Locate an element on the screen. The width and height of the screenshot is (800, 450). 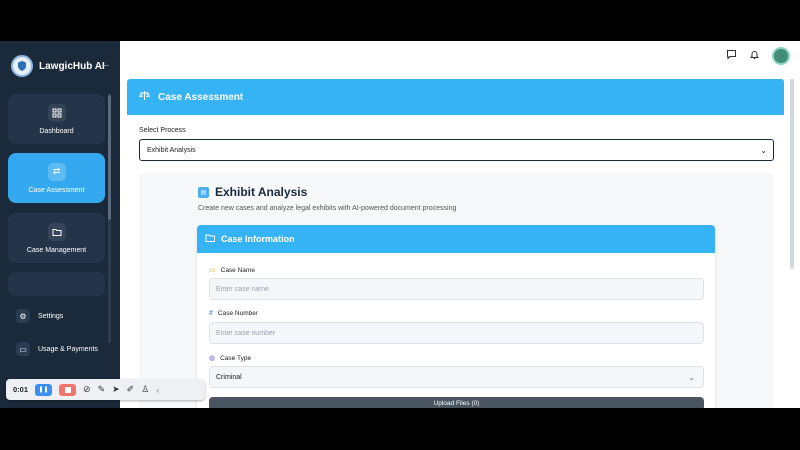
grid-icon is located at coordinates (56, 112).